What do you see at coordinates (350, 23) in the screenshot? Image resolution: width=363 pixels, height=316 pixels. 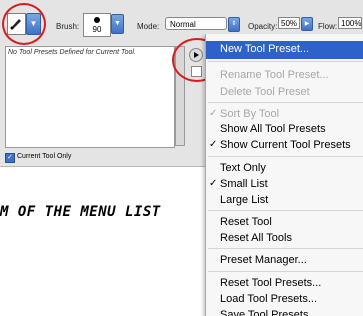 I see `flow-field: 100%` at bounding box center [350, 23].